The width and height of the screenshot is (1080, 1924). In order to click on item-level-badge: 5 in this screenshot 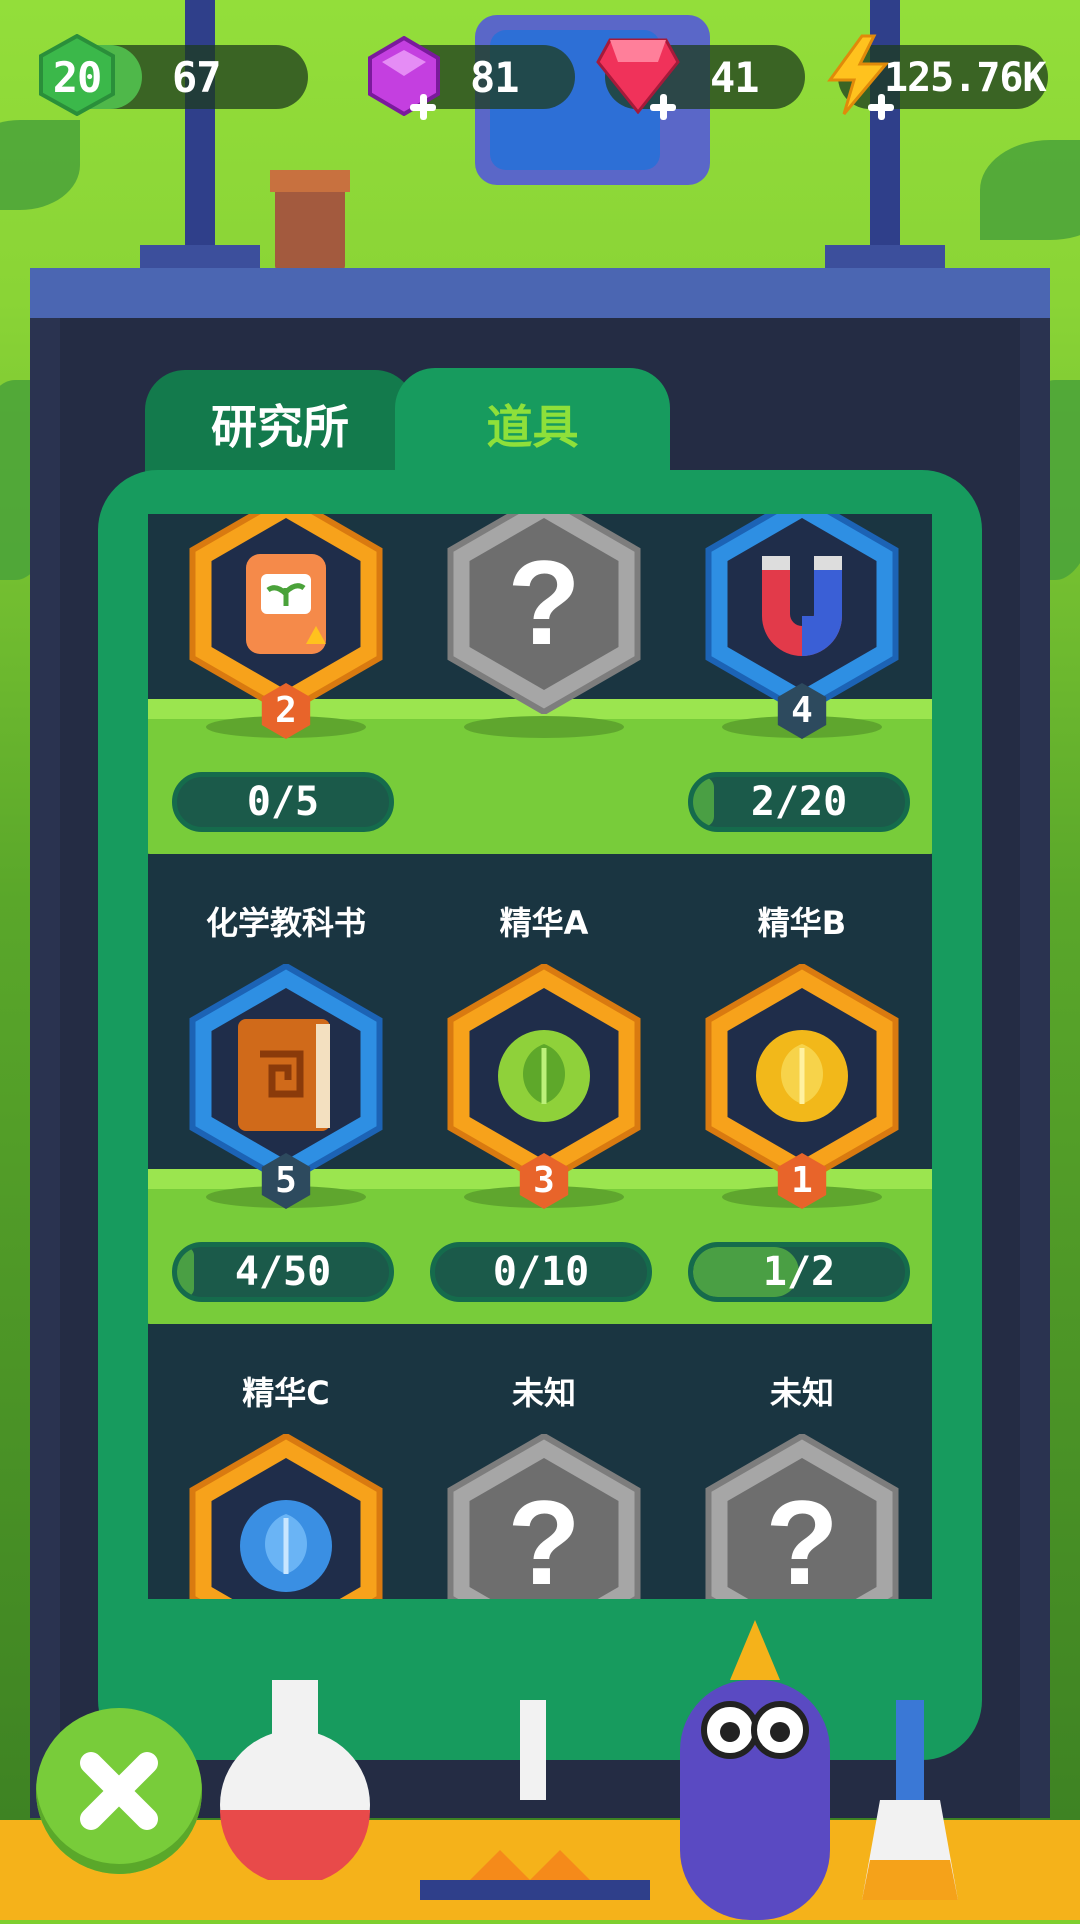, I will do `click(286, 1181)`.